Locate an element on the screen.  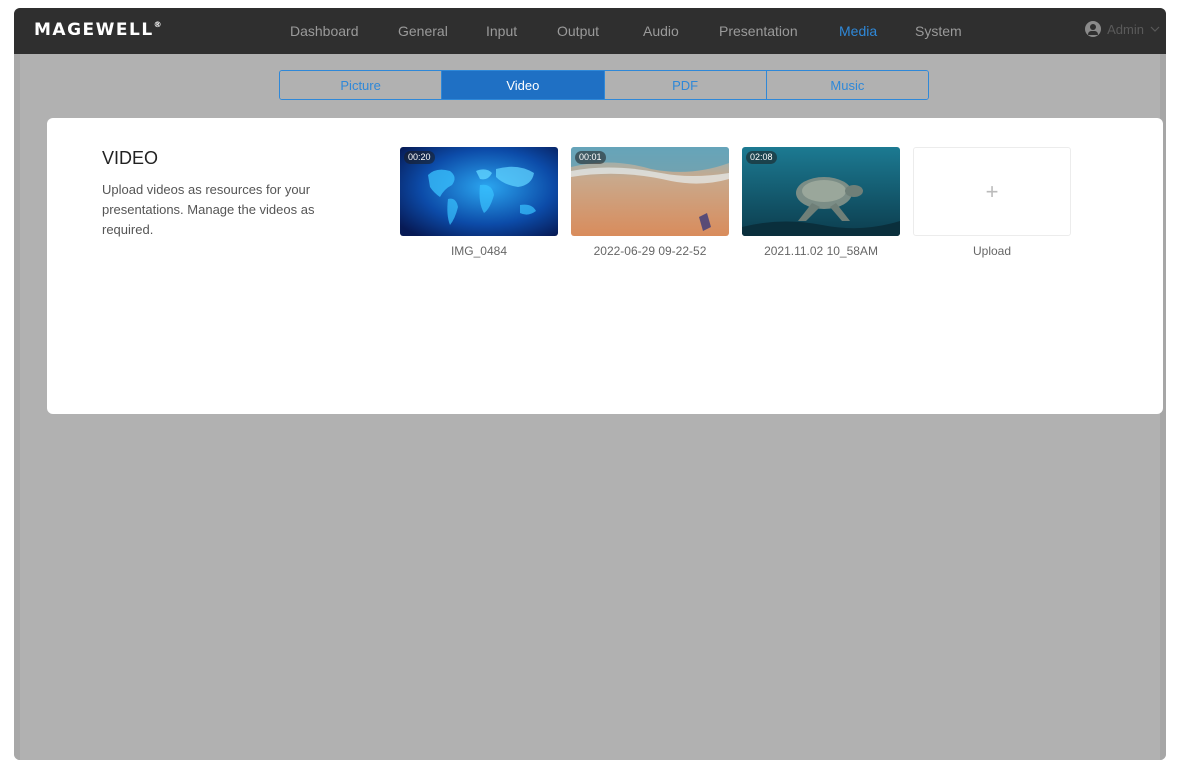
nav-input: Input is located at coordinates (501, 31).